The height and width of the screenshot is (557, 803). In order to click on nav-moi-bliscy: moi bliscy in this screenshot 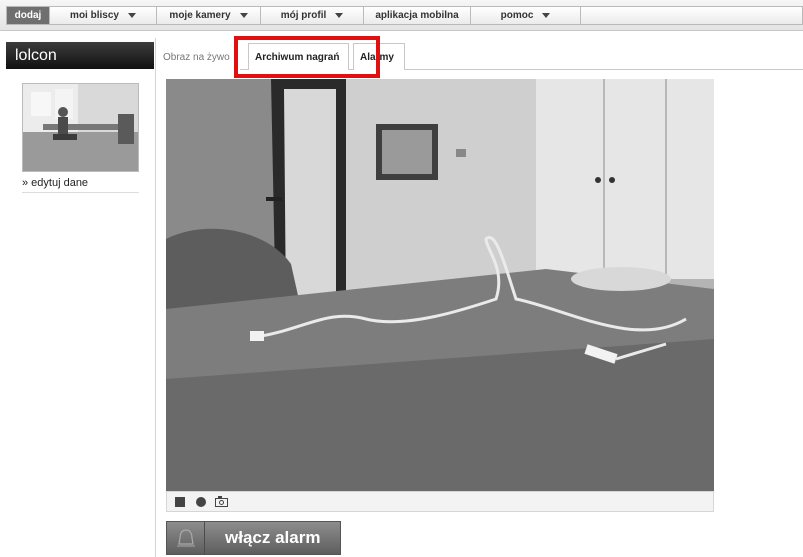, I will do `click(103, 15)`.